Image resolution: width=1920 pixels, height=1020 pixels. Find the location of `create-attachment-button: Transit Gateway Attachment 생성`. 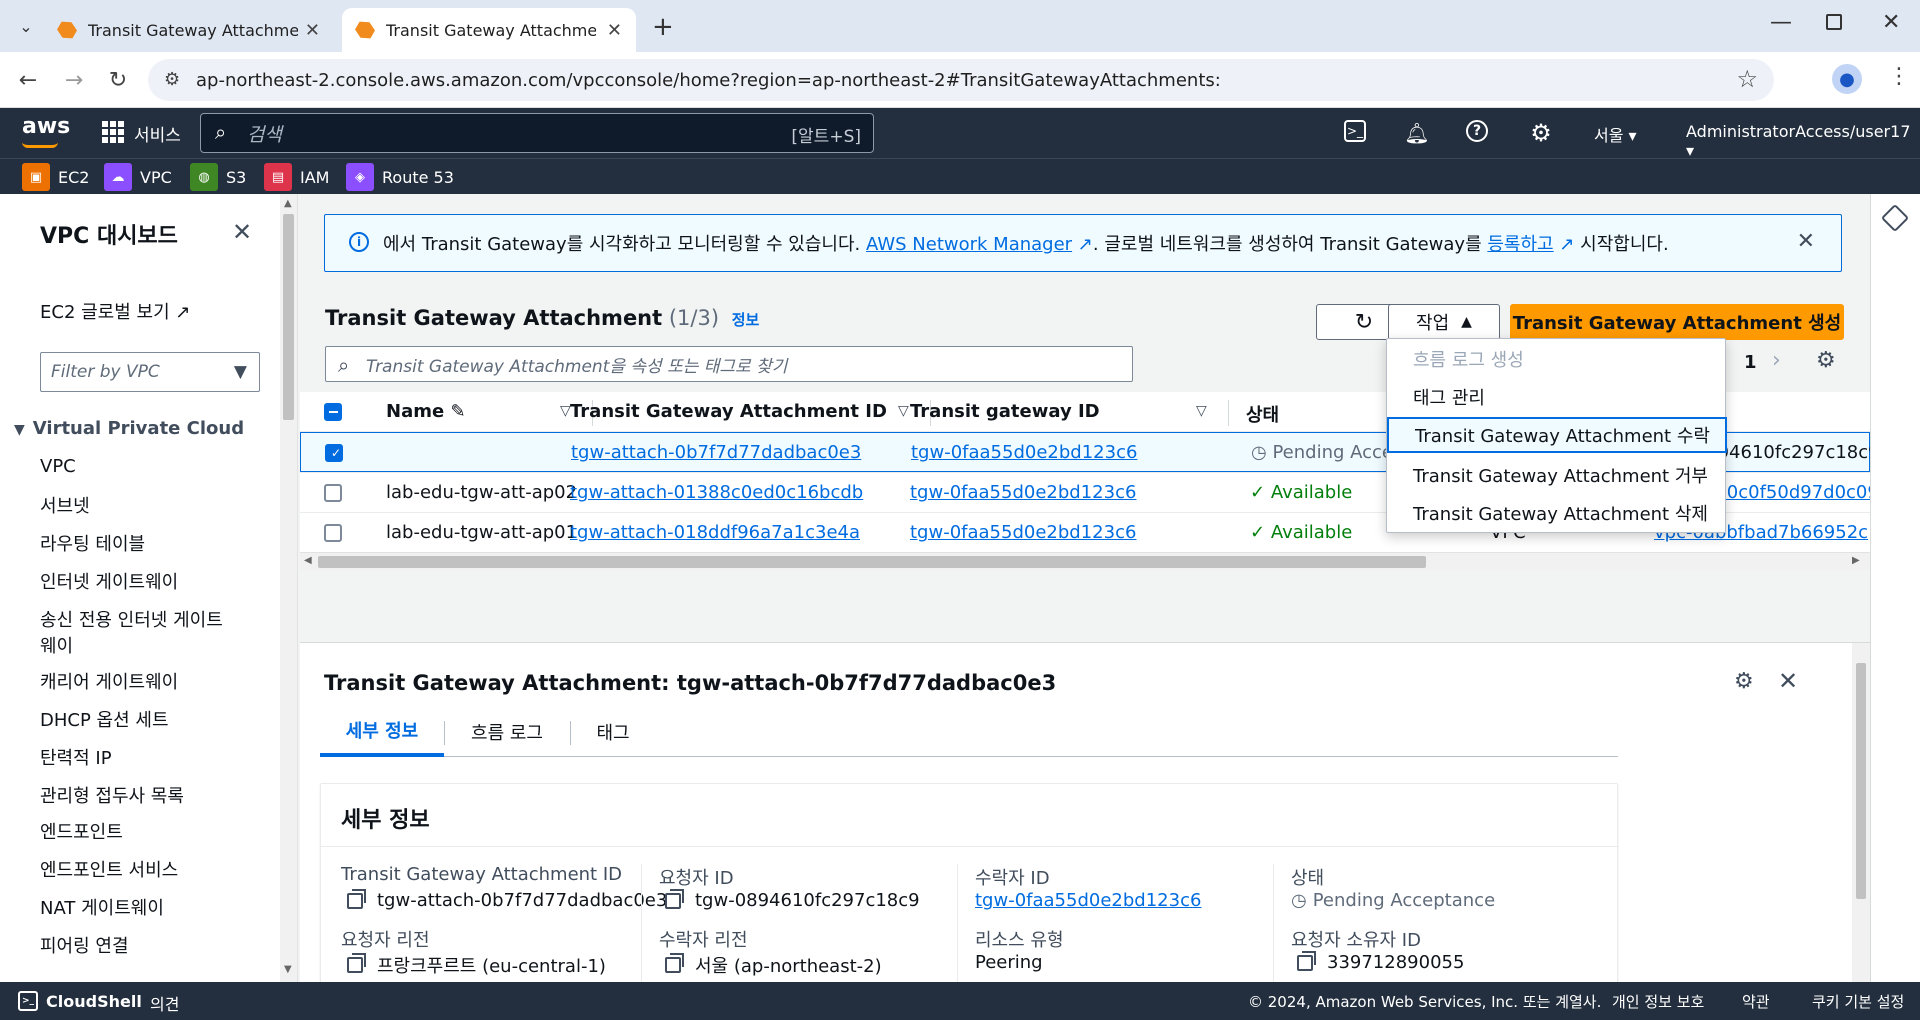

create-attachment-button: Transit Gateway Attachment 생성 is located at coordinates (1677, 322).